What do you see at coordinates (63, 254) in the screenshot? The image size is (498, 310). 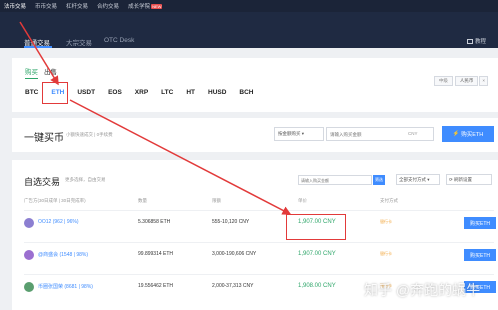 I see `advertiser-name: @商盛会 (1548 | 98%)` at bounding box center [63, 254].